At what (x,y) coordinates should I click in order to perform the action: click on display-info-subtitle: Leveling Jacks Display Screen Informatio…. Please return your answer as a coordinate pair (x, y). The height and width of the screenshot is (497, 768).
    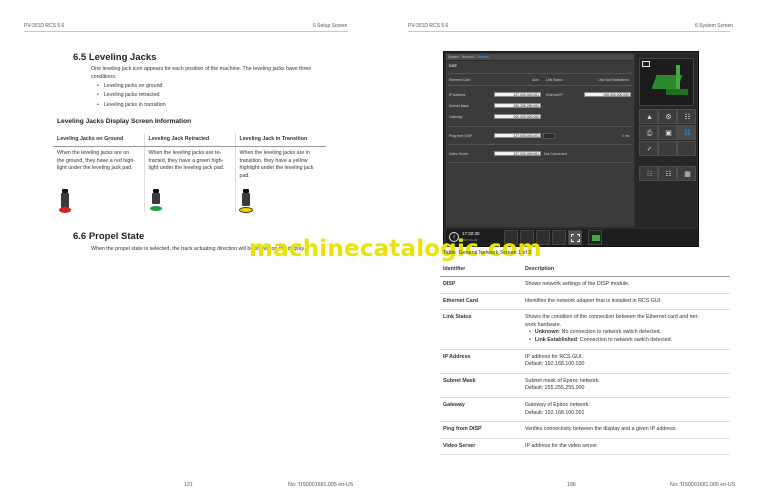
    Looking at the image, I should click on (124, 121).